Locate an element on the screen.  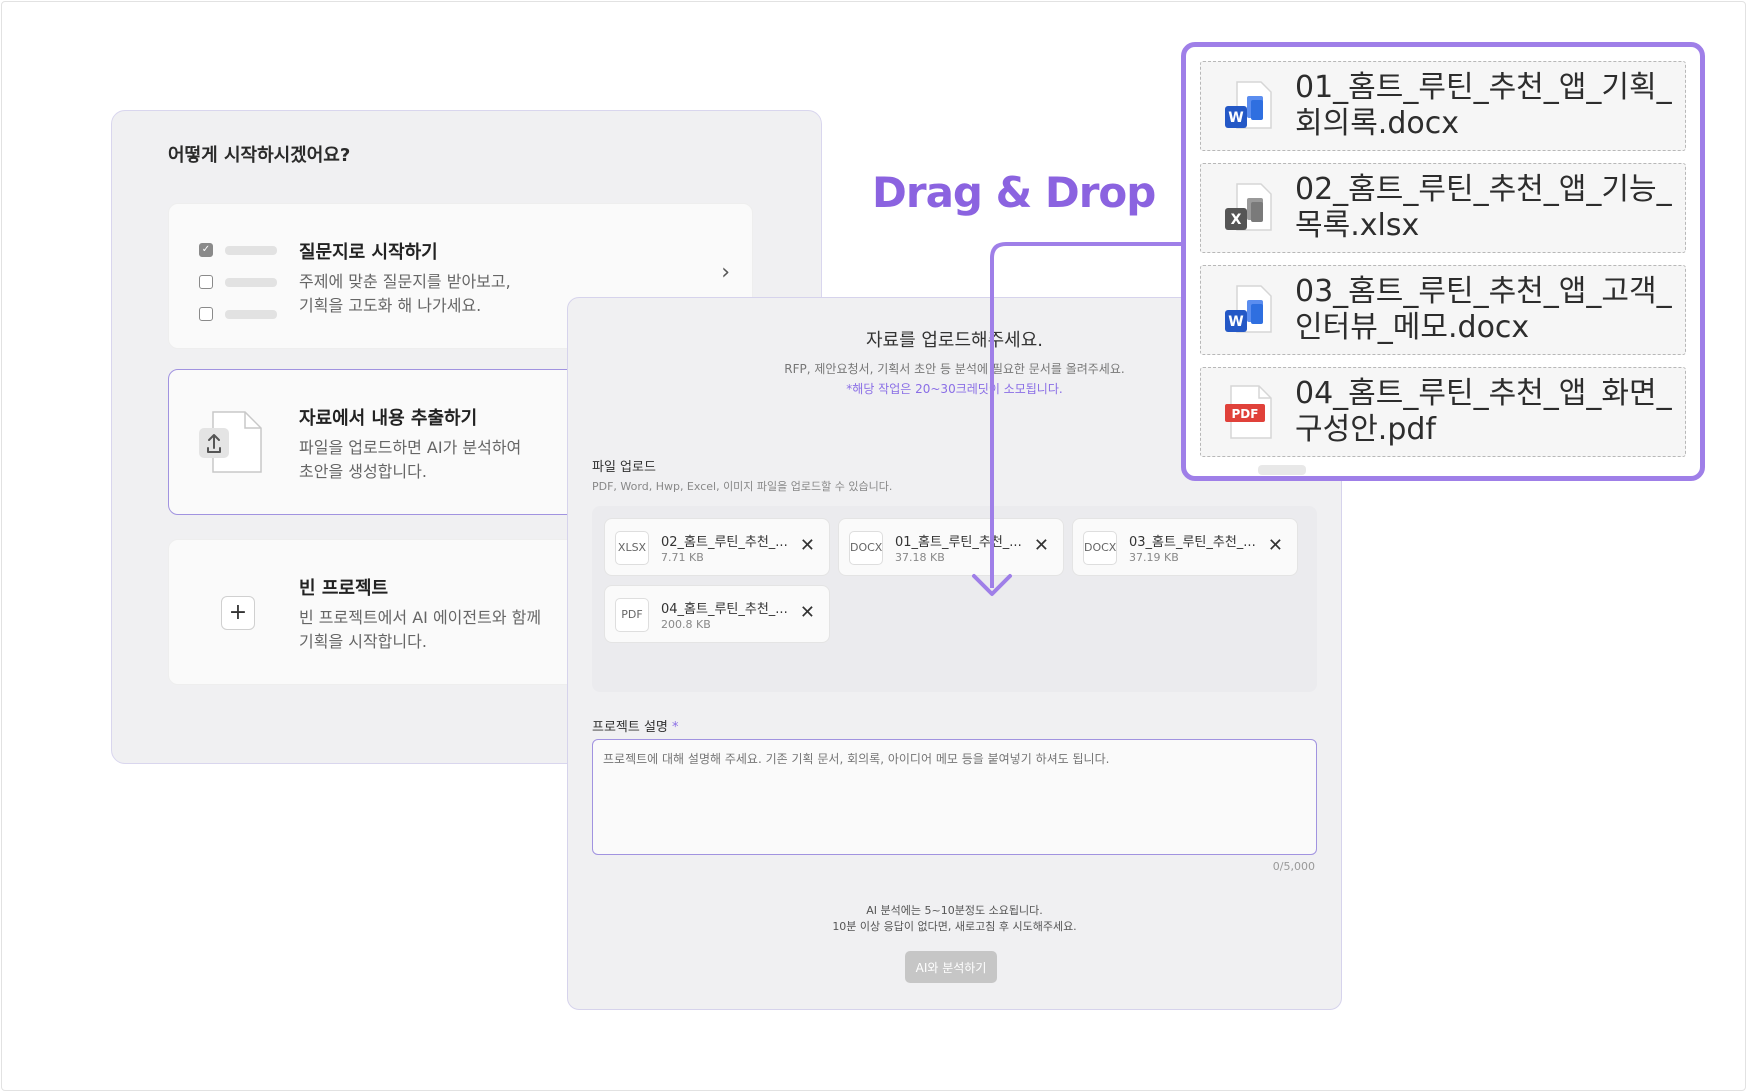
file-upload-icon is located at coordinates (230, 442).